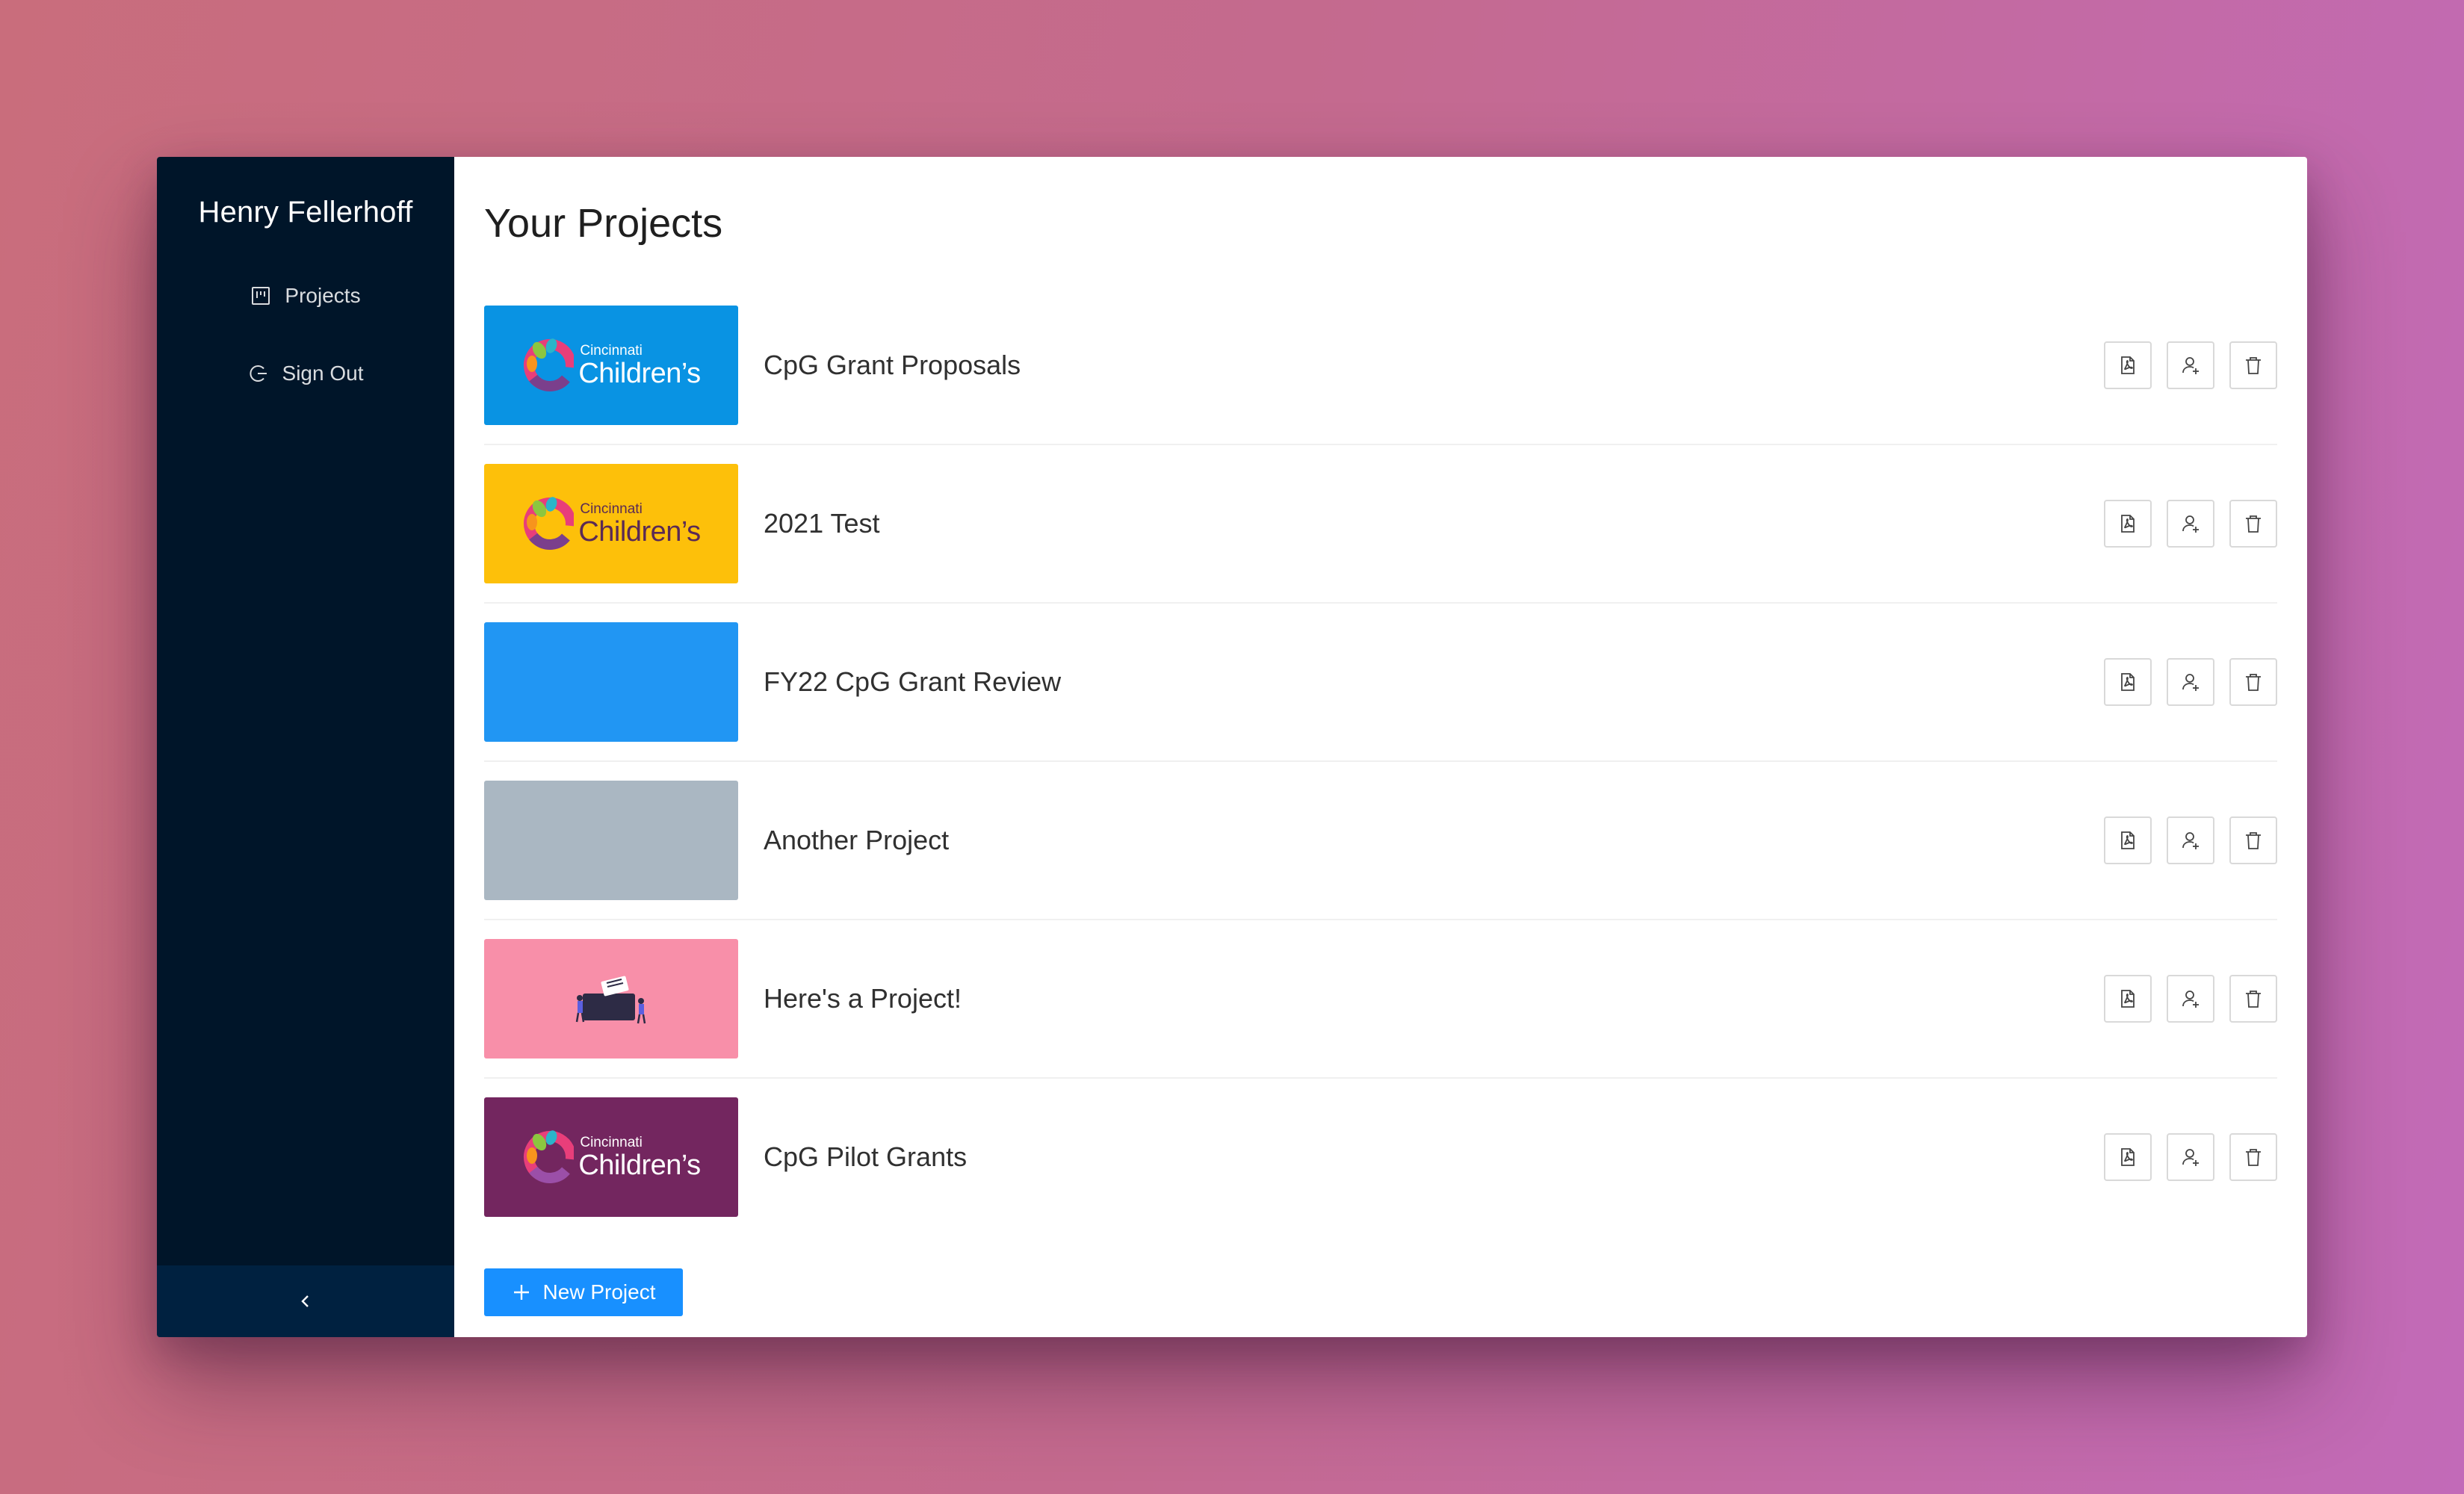 This screenshot has width=2464, height=1494. I want to click on project-icon, so click(260, 295).